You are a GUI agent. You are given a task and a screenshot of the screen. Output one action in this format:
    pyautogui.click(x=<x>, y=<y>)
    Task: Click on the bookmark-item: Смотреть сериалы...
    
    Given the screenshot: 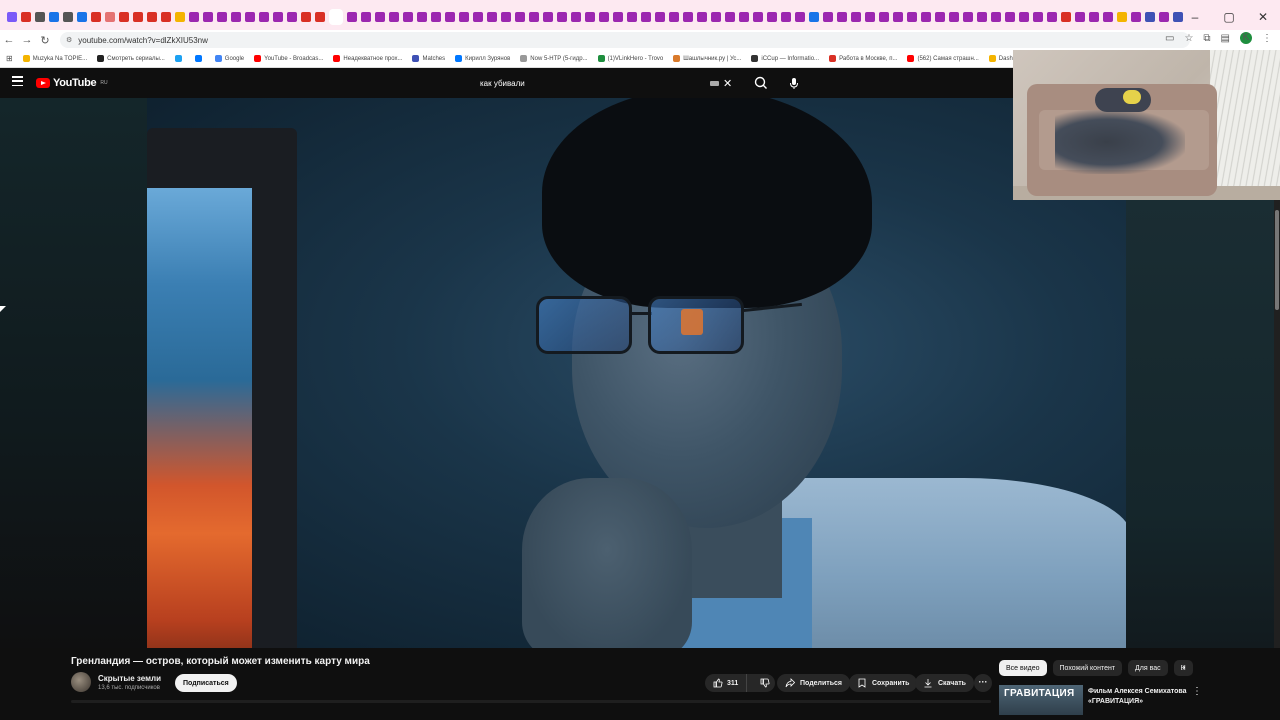 What is the action you would take?
    pyautogui.click(x=131, y=58)
    